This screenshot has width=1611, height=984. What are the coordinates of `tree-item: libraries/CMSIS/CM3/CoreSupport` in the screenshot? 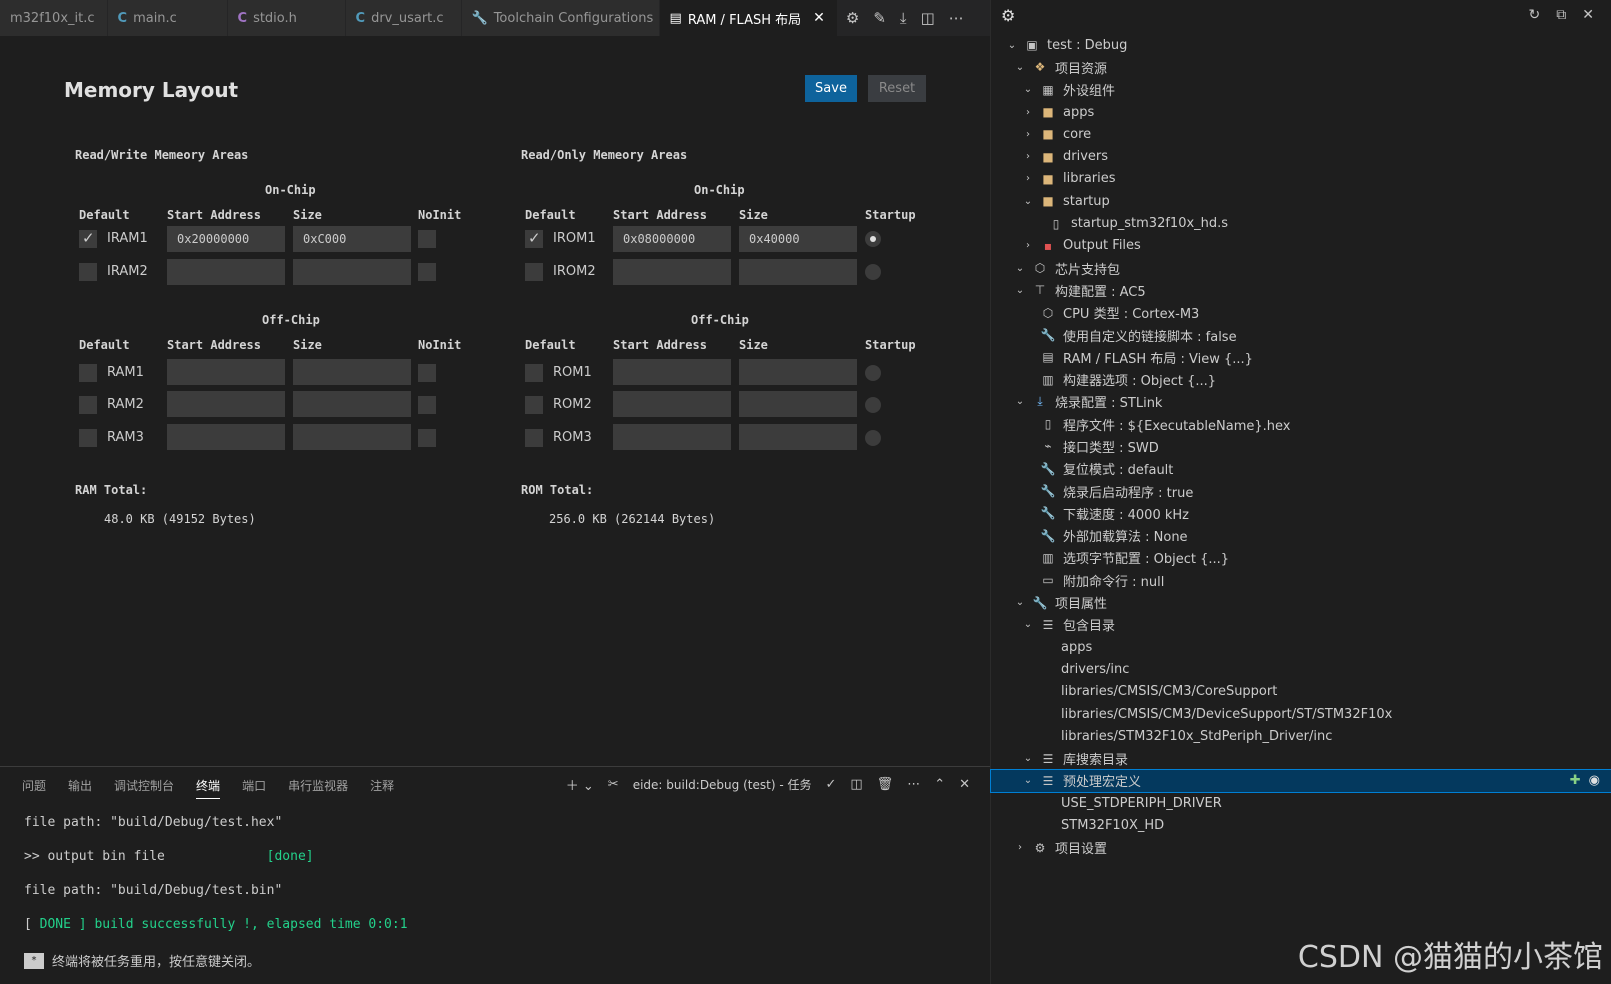 It's located at (1301, 692).